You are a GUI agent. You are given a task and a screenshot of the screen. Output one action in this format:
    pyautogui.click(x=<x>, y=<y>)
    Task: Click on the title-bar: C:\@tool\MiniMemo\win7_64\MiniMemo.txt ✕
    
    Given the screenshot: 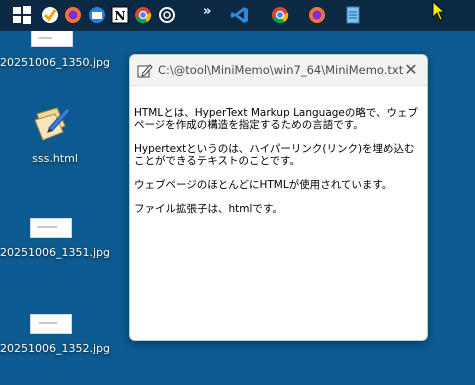 What is the action you would take?
    pyautogui.click(x=278, y=70)
    